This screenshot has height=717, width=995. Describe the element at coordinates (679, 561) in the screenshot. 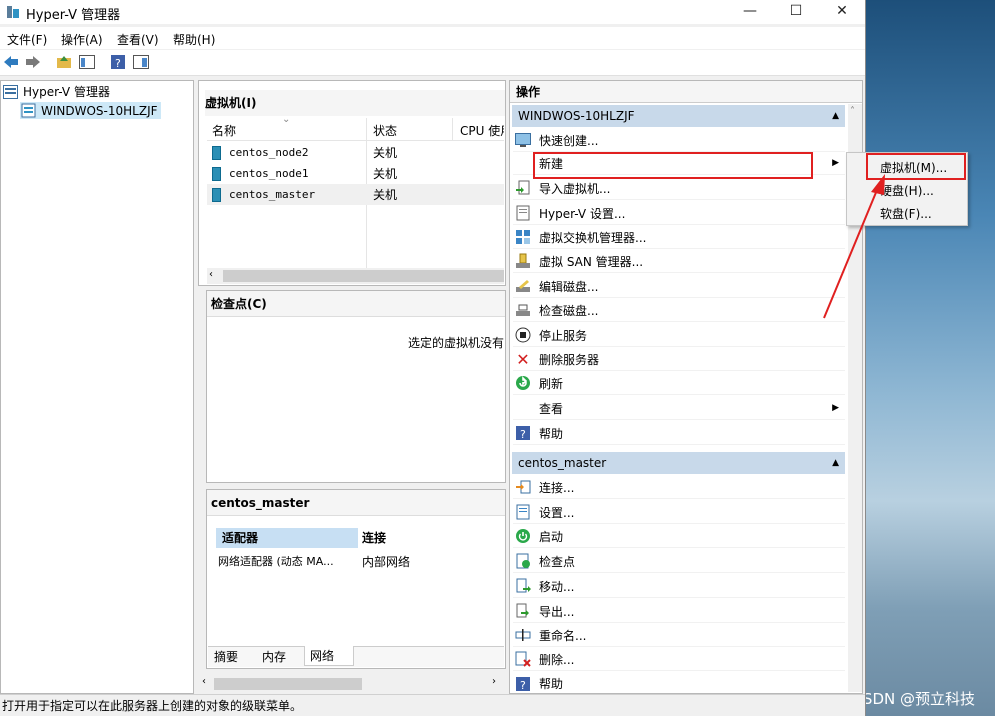

I see `action-checkpoint: 检查点` at that location.